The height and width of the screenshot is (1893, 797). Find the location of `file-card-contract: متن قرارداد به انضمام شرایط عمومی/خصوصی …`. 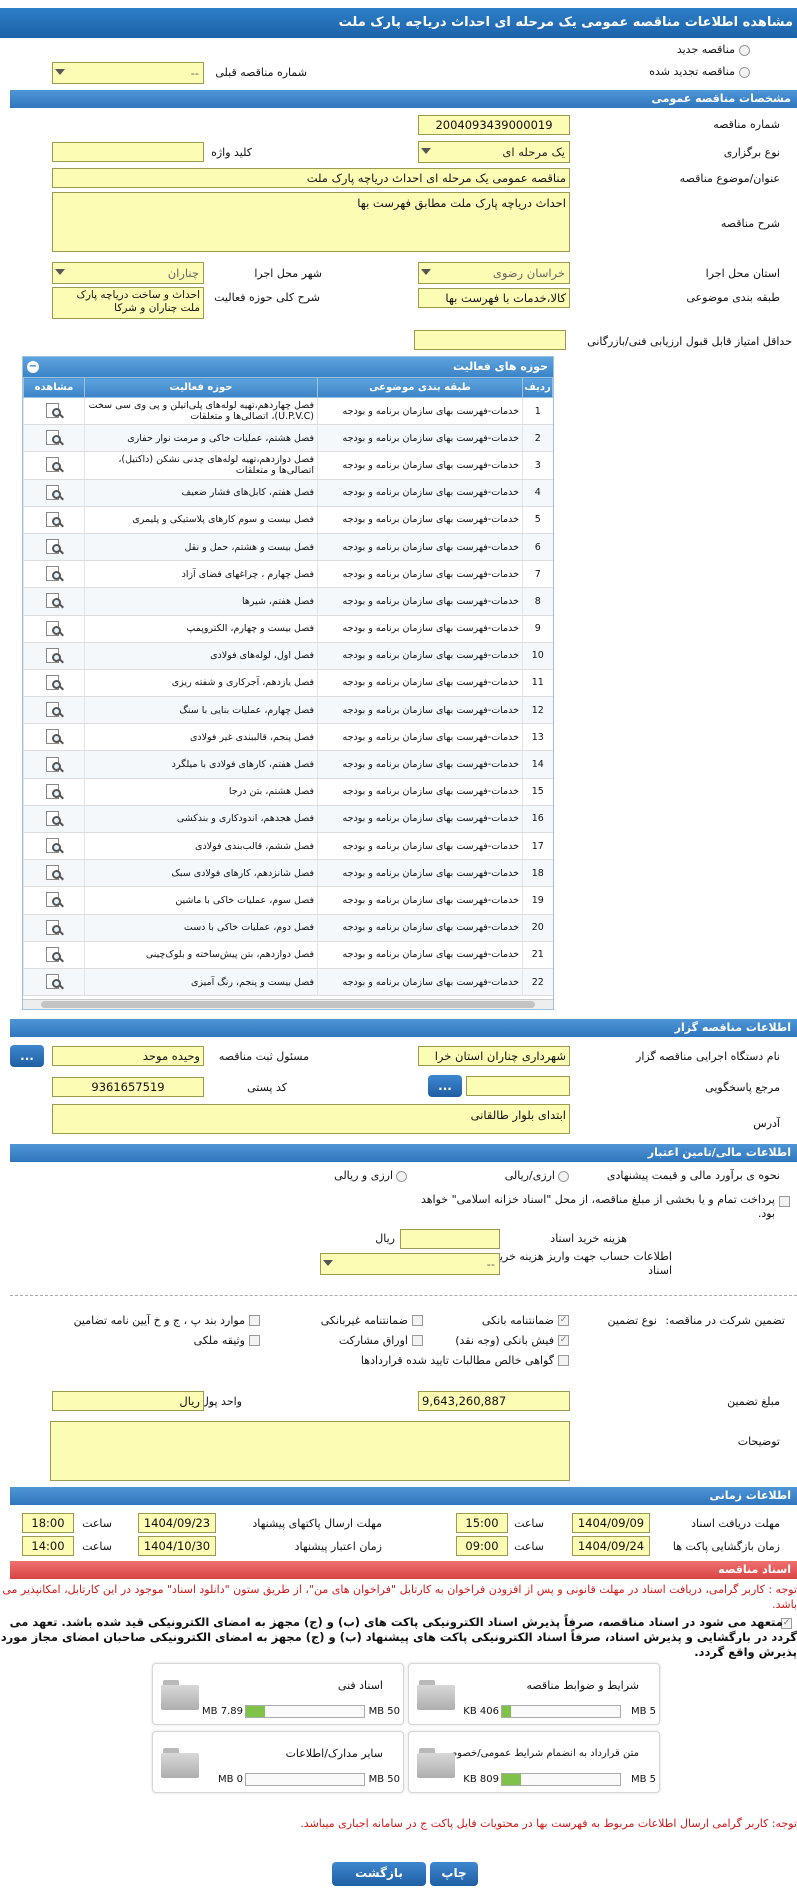

file-card-contract: متن قرارداد به انضمام شرایط عمومی/خصوصی … is located at coordinates (534, 1762).